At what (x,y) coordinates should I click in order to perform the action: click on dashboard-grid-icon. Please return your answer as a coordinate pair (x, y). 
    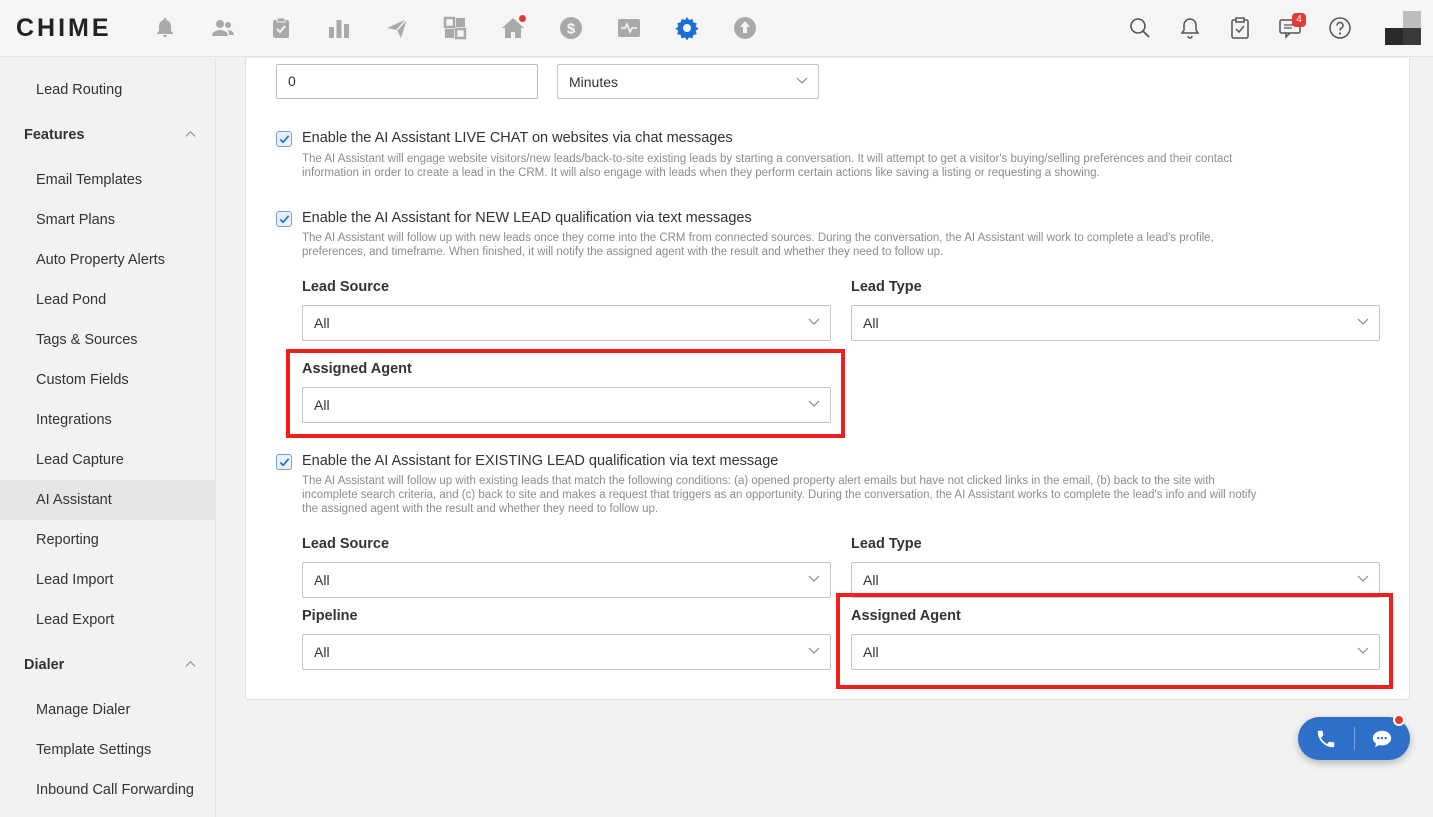
    Looking at the image, I should click on (455, 28).